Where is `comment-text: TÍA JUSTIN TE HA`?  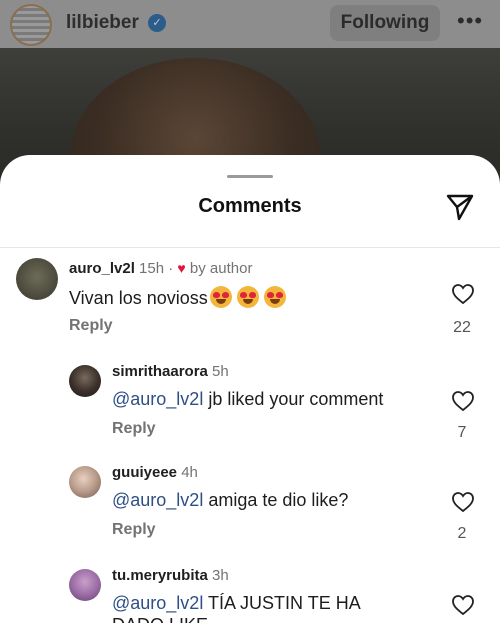 comment-text: TÍA JUSTIN TE HA is located at coordinates (284, 603).